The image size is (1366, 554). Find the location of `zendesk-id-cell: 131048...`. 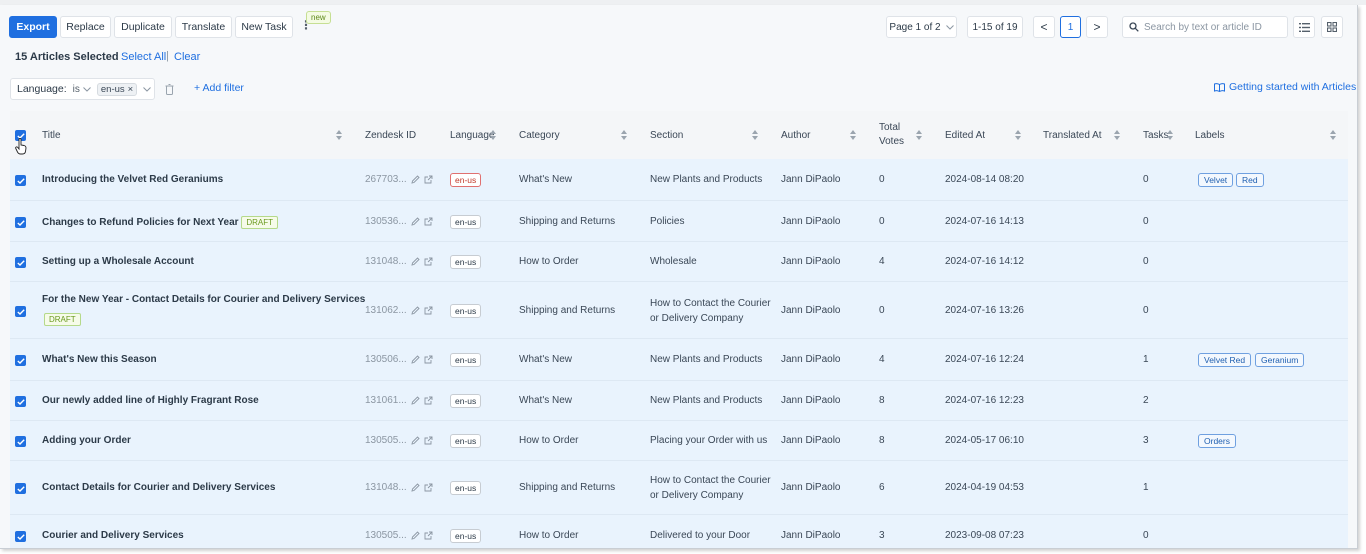

zendesk-id-cell: 131048... is located at coordinates (399, 261).